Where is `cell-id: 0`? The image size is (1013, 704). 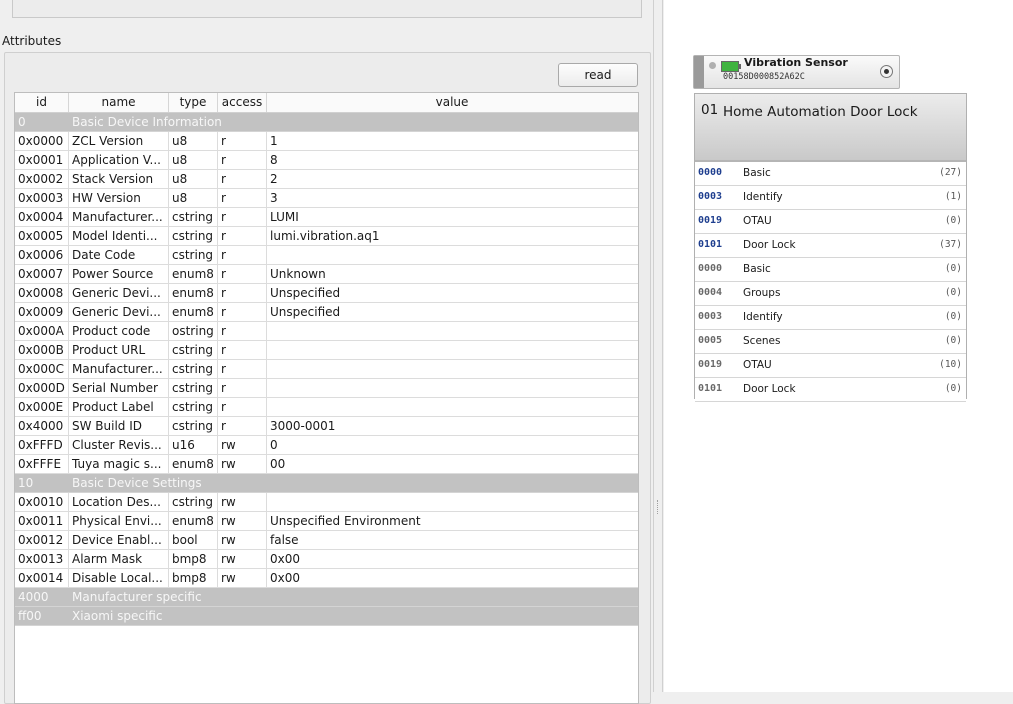
cell-id: 0 is located at coordinates (42, 122).